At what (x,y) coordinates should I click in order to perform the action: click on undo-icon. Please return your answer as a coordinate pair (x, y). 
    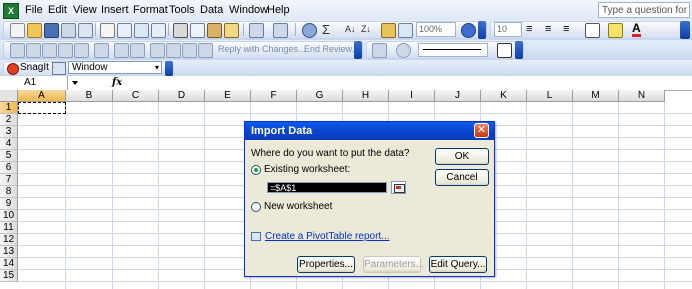
    Looking at the image, I should click on (256, 30).